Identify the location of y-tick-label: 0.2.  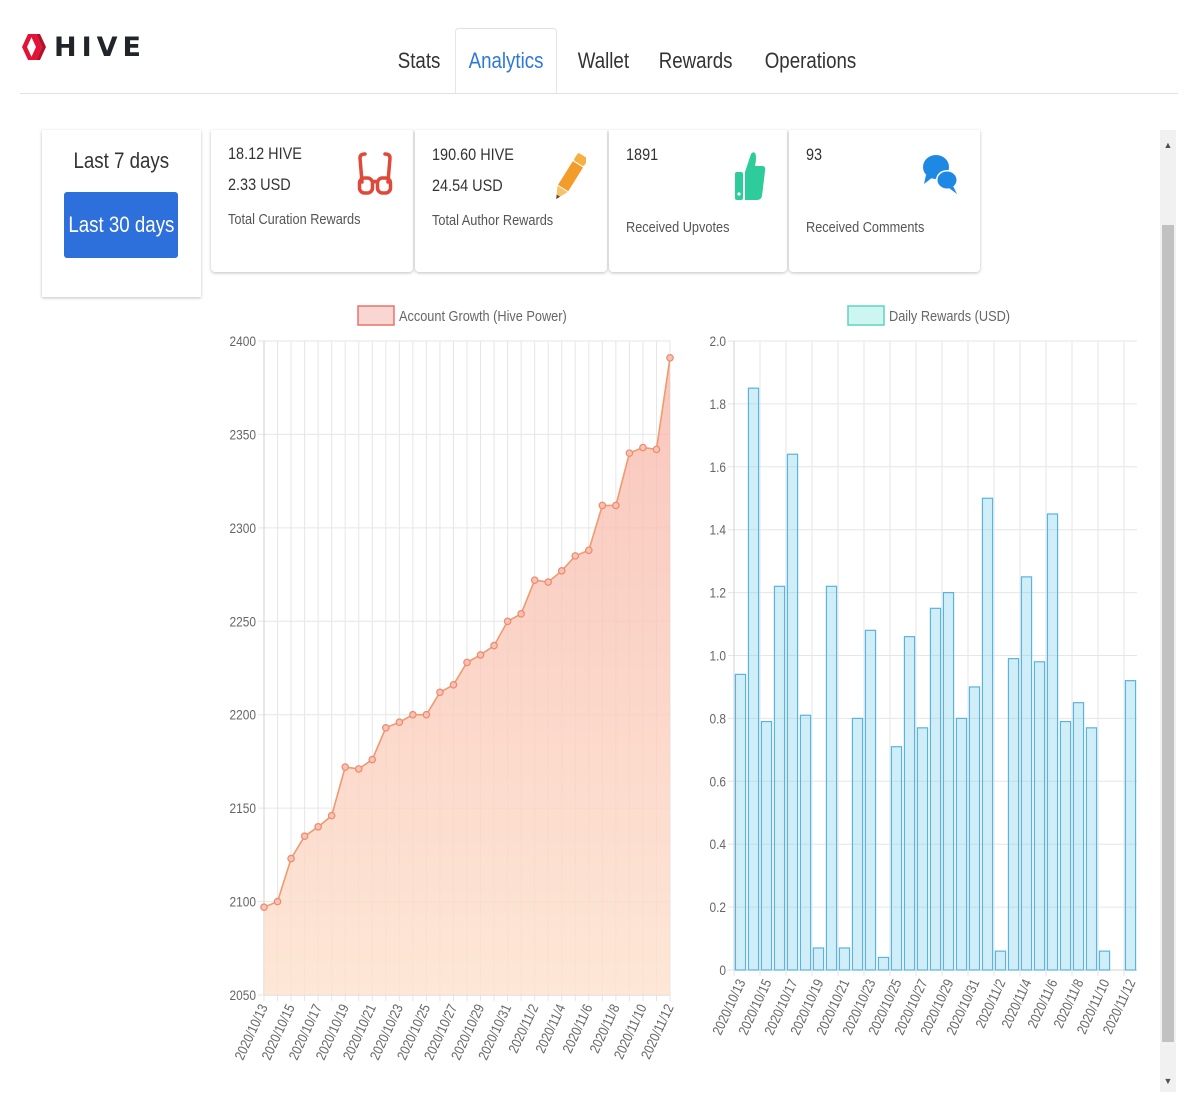
(717, 907).